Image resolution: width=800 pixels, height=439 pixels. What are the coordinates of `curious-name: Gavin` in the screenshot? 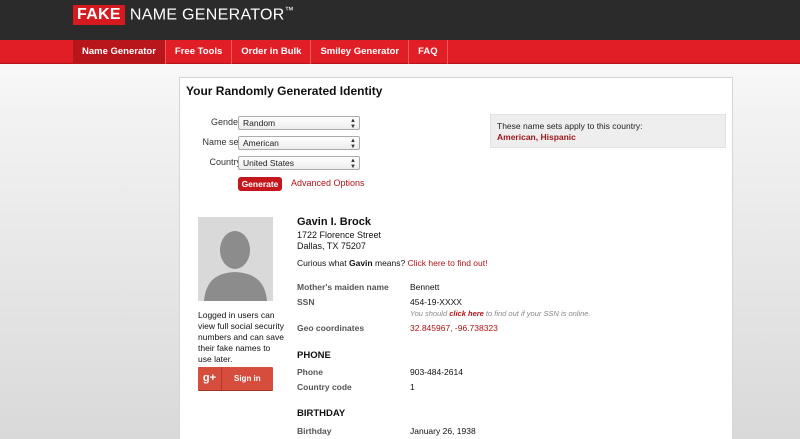 It's located at (360, 263).